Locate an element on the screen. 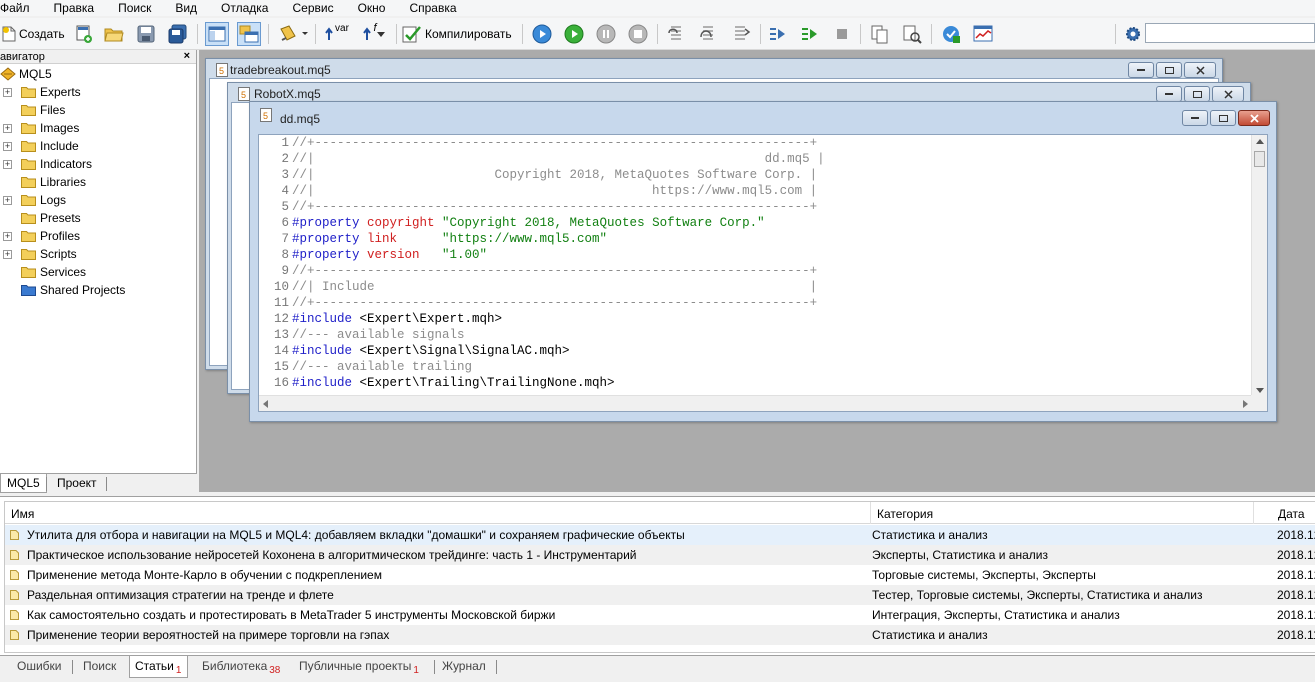 This screenshot has height=682, width=1315. tree-item-profiles: + Profiles is located at coordinates (98, 236).